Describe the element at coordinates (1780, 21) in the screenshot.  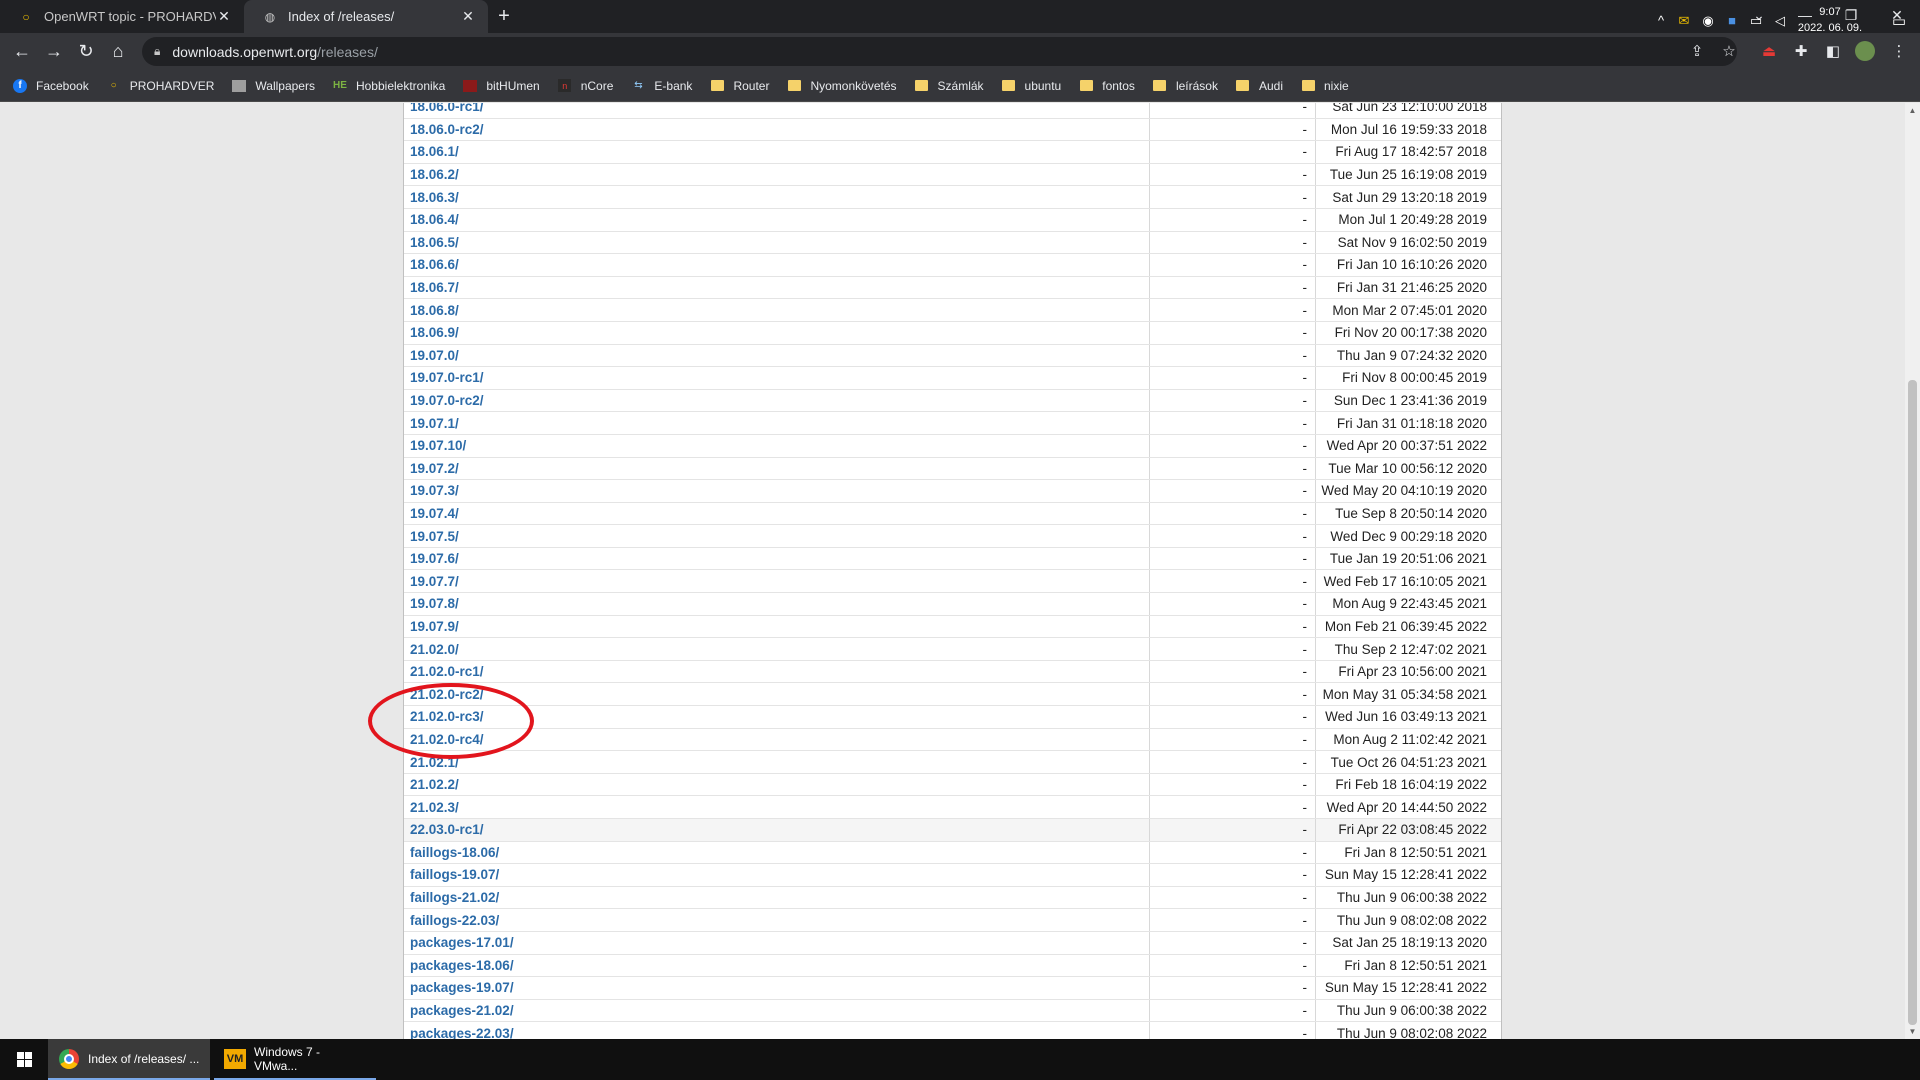
I see `volume-icon: ◁` at that location.